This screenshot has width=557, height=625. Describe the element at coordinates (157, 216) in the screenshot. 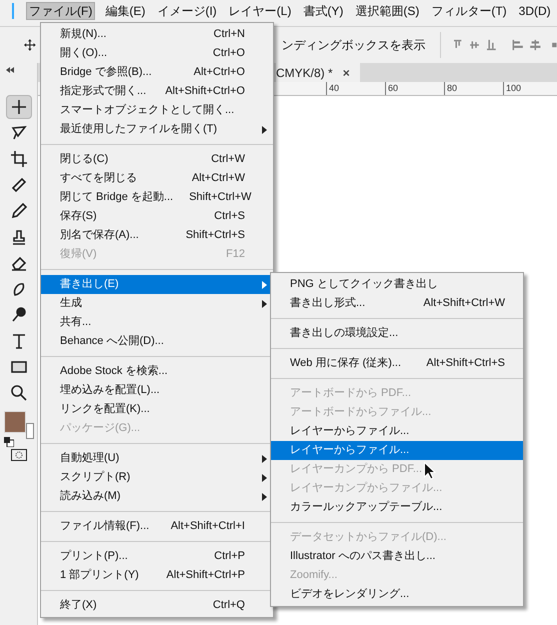

I see `menu-item: 保存(S) Ctrl+S` at that location.